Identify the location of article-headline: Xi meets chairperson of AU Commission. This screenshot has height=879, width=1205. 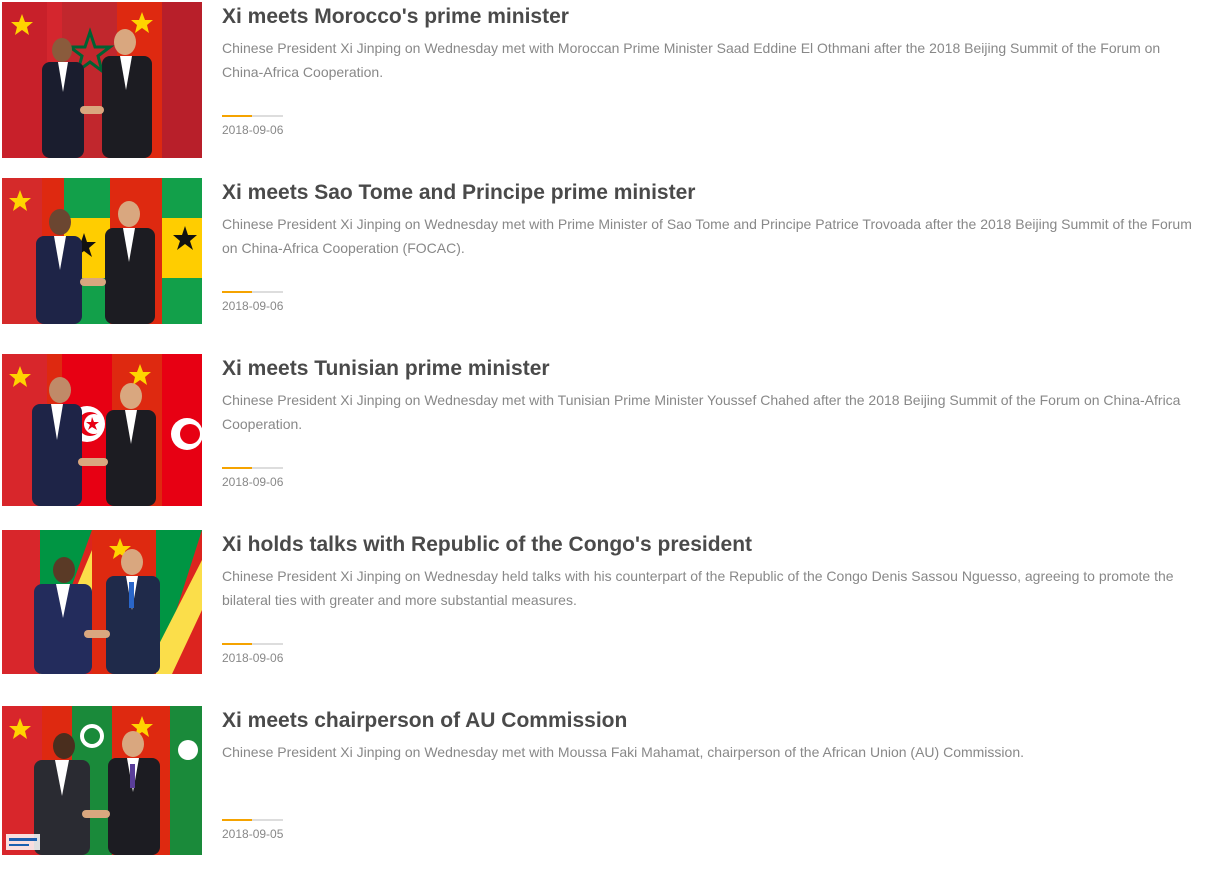
(424, 721).